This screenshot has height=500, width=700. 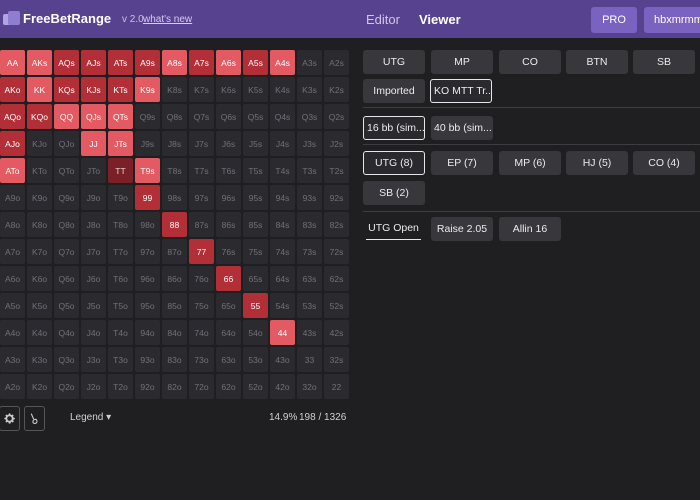 What do you see at coordinates (201, 278) in the screenshot?
I see `hand-cell-76o: 76o` at bounding box center [201, 278].